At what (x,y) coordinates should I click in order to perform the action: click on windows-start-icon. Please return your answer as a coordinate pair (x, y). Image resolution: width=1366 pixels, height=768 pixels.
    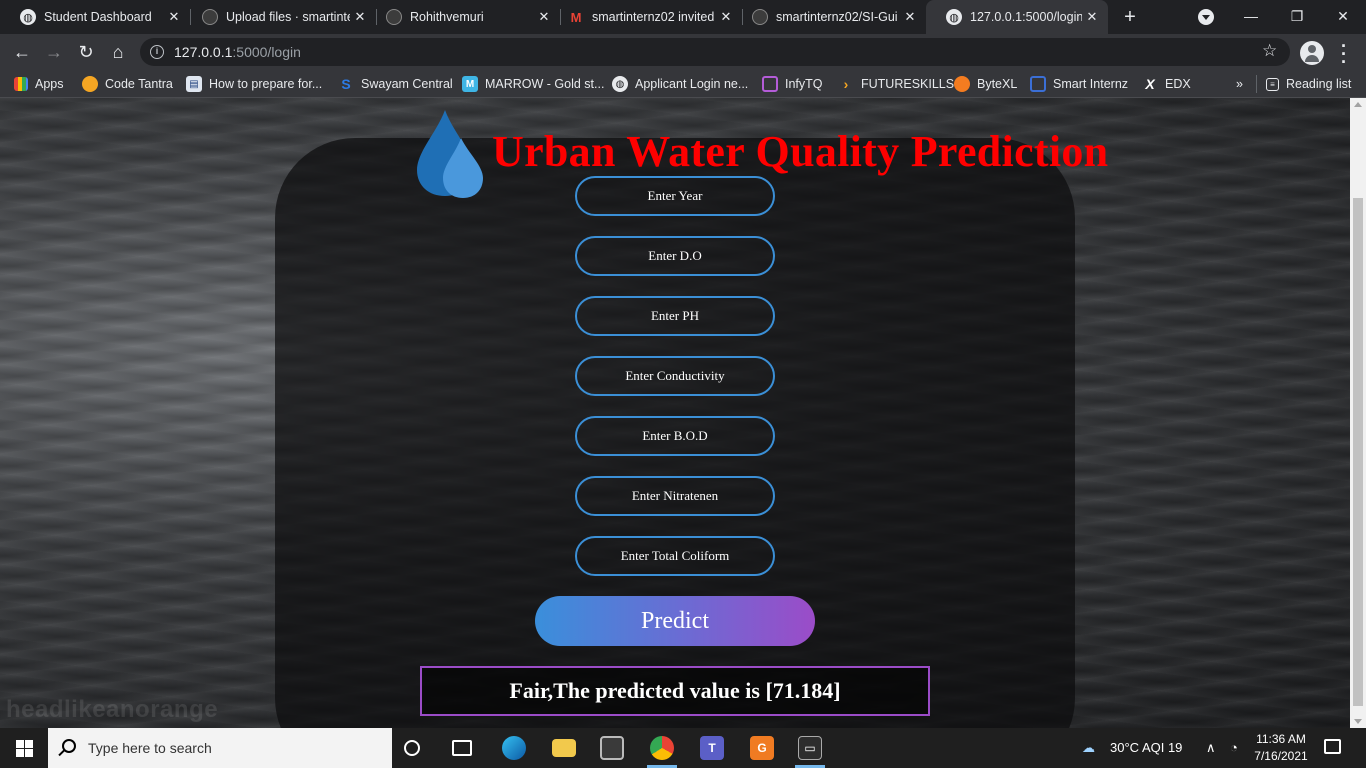
    Looking at the image, I should click on (24, 748).